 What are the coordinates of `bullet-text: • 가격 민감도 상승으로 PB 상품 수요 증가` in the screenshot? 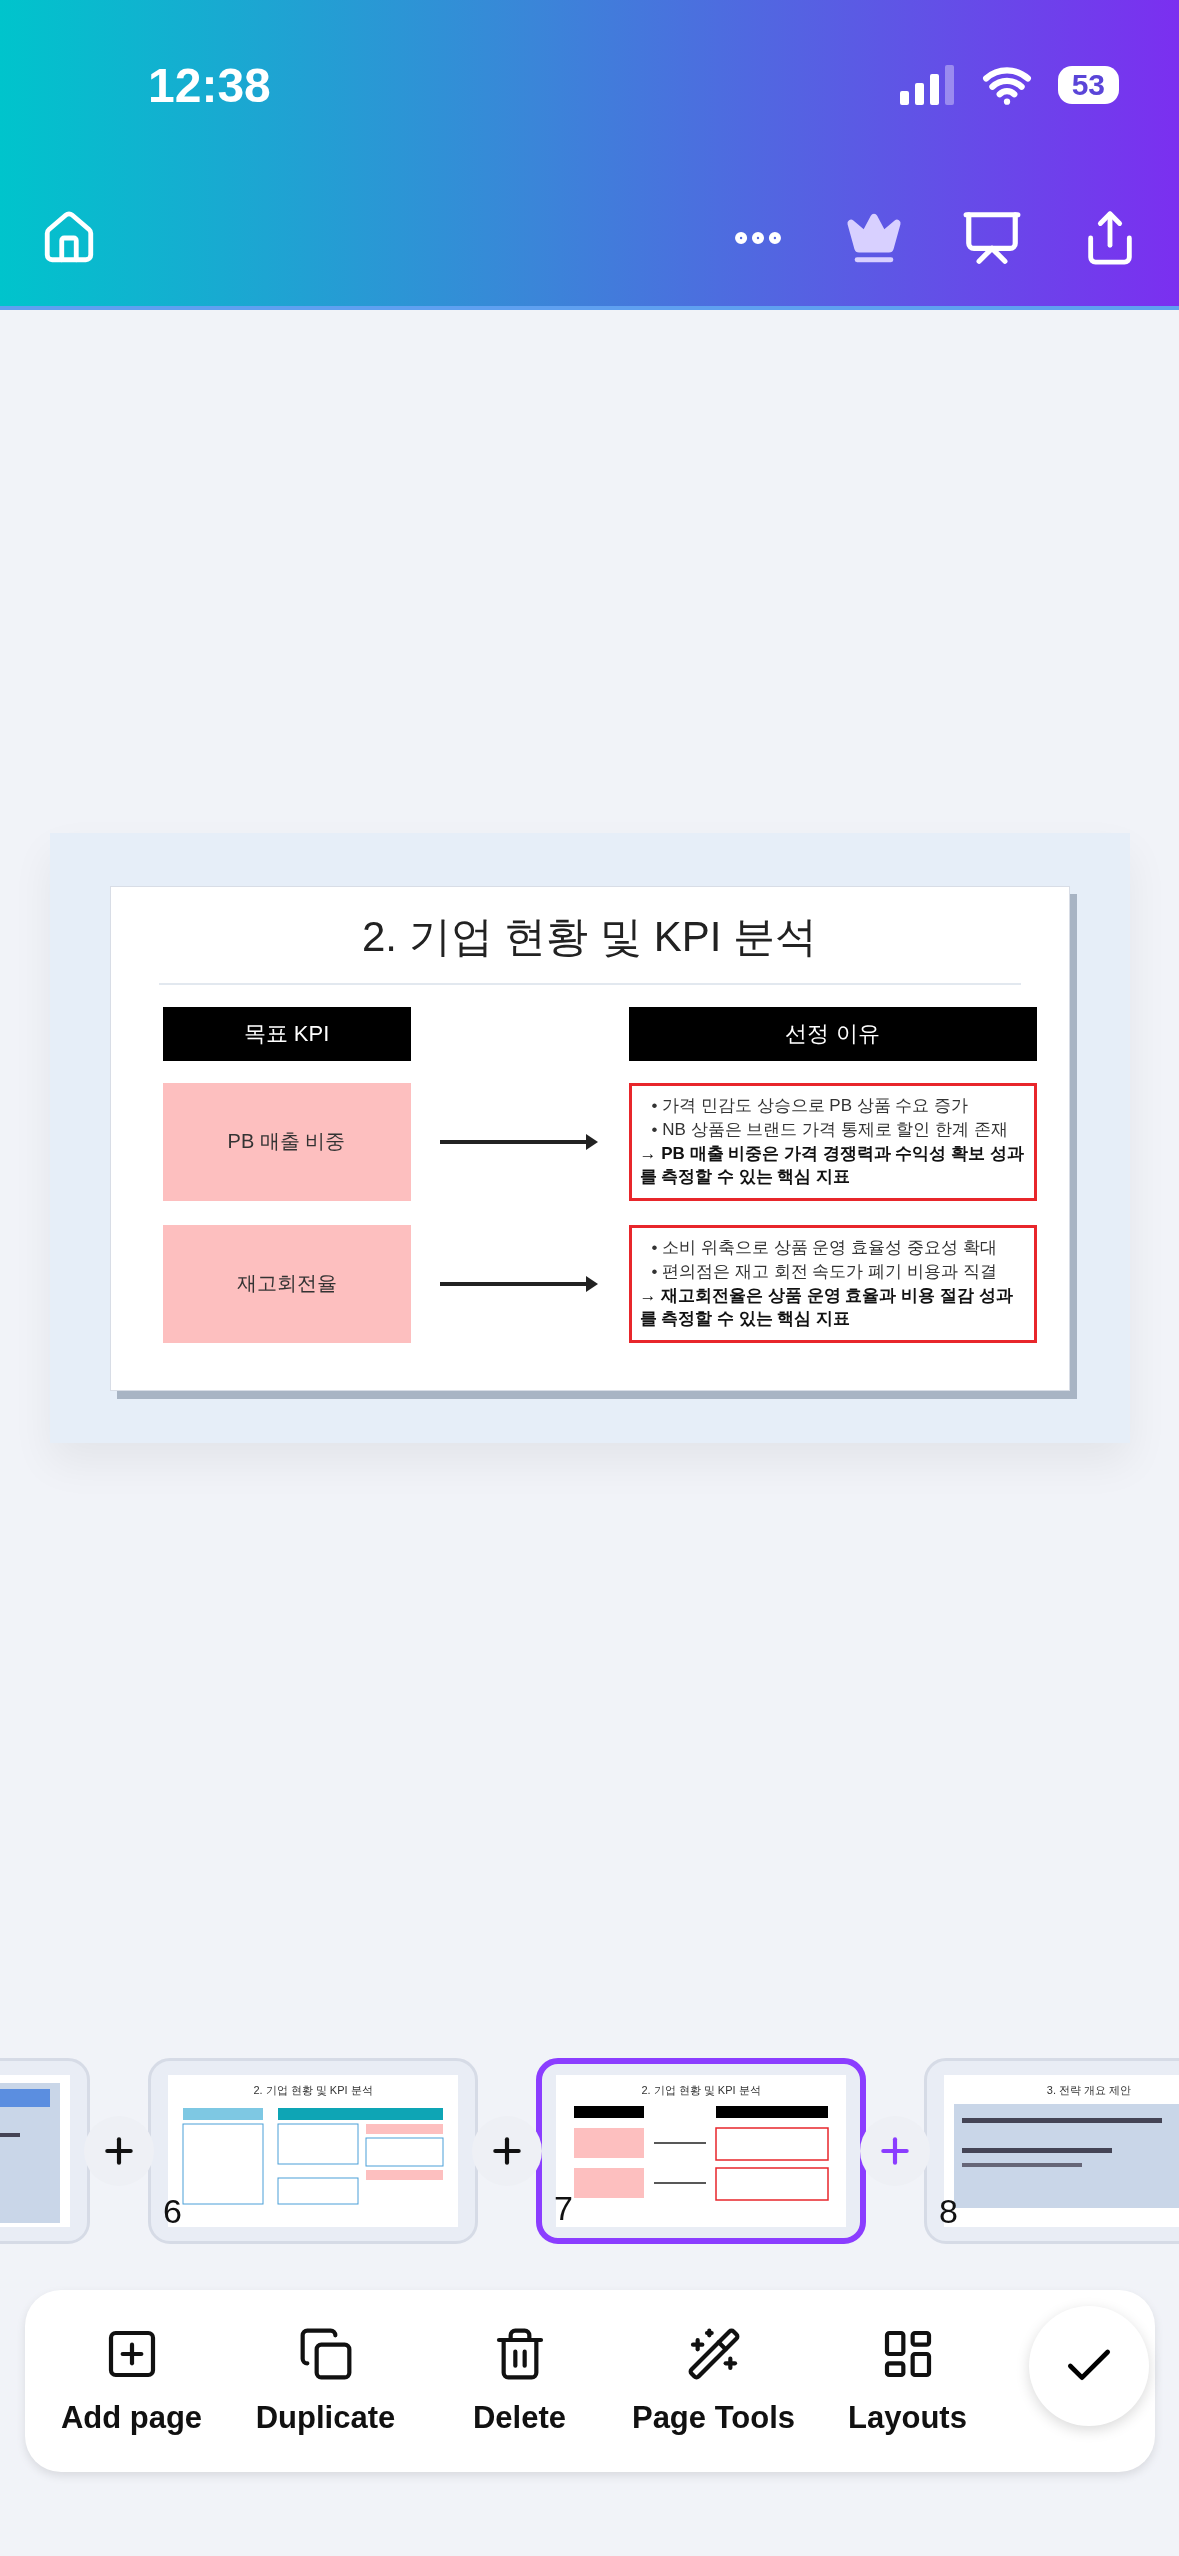 It's located at (810, 1105).